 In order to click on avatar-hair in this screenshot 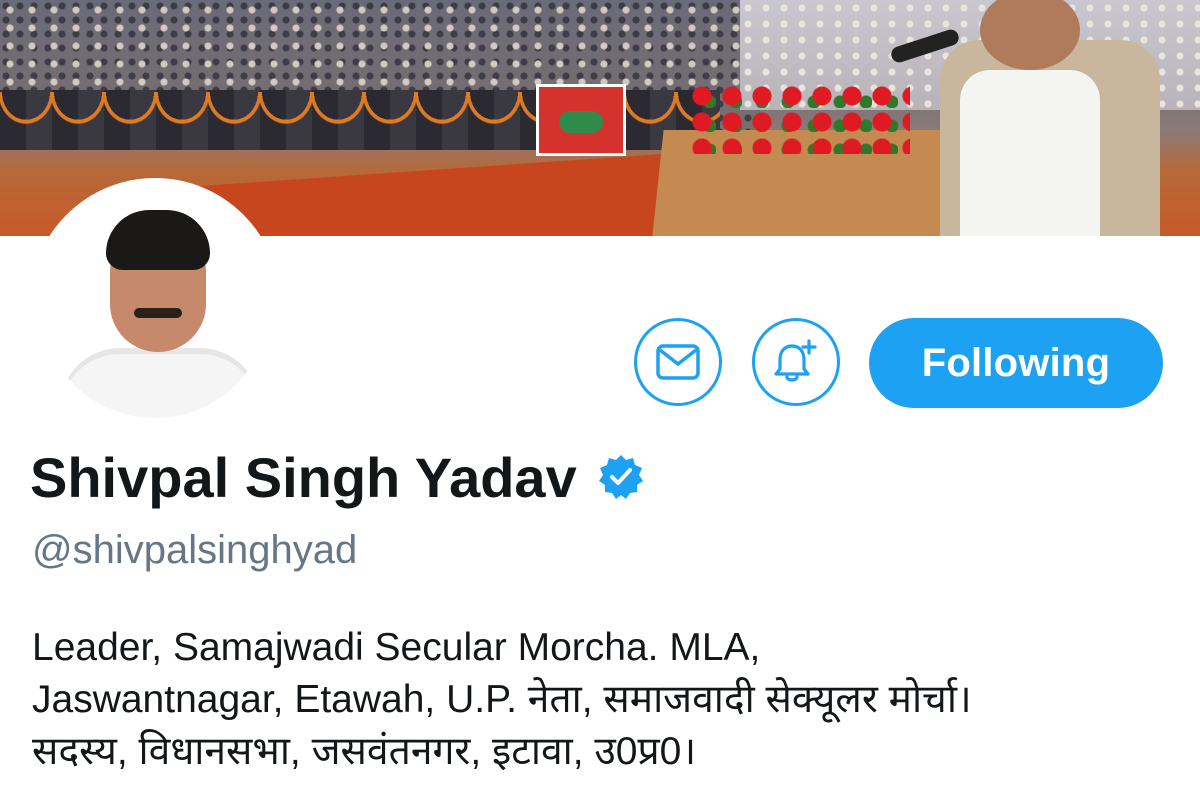, I will do `click(158, 240)`.